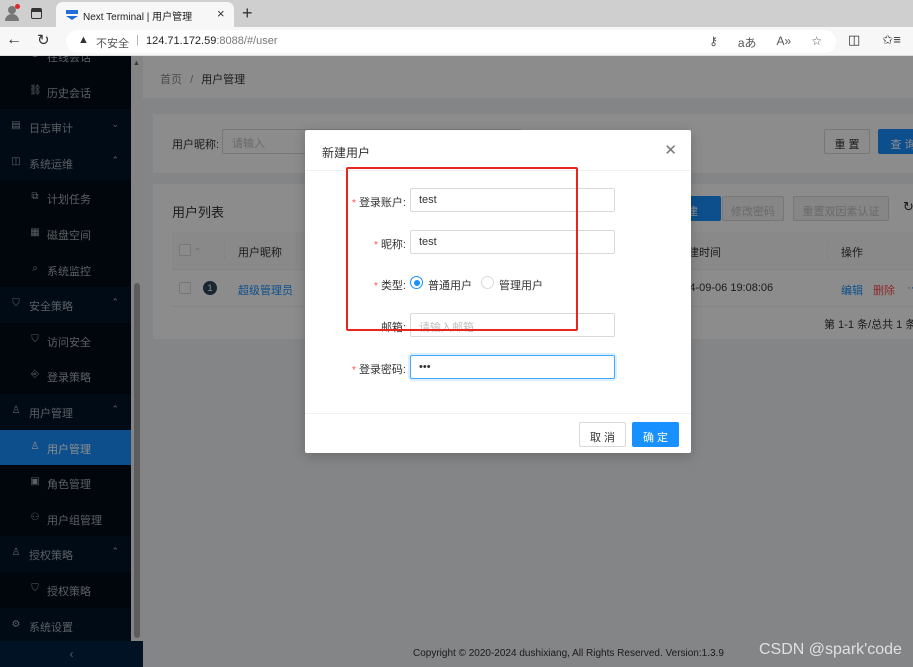  I want to click on favorites-icon: ✩≡, so click(891, 40).